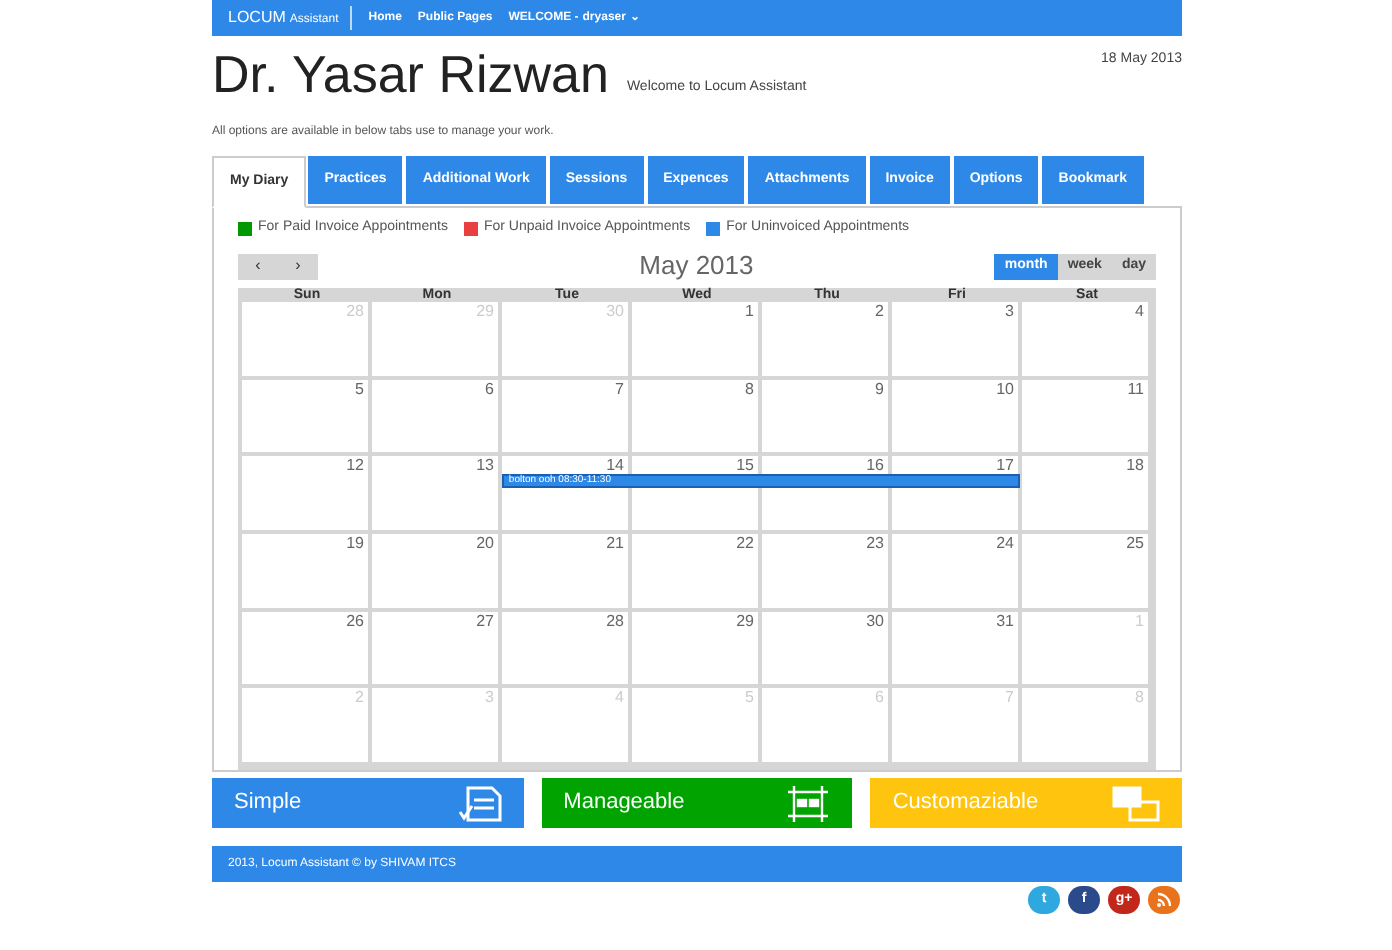 The width and height of the screenshot is (1392, 950). I want to click on day-number: 16, so click(875, 465).